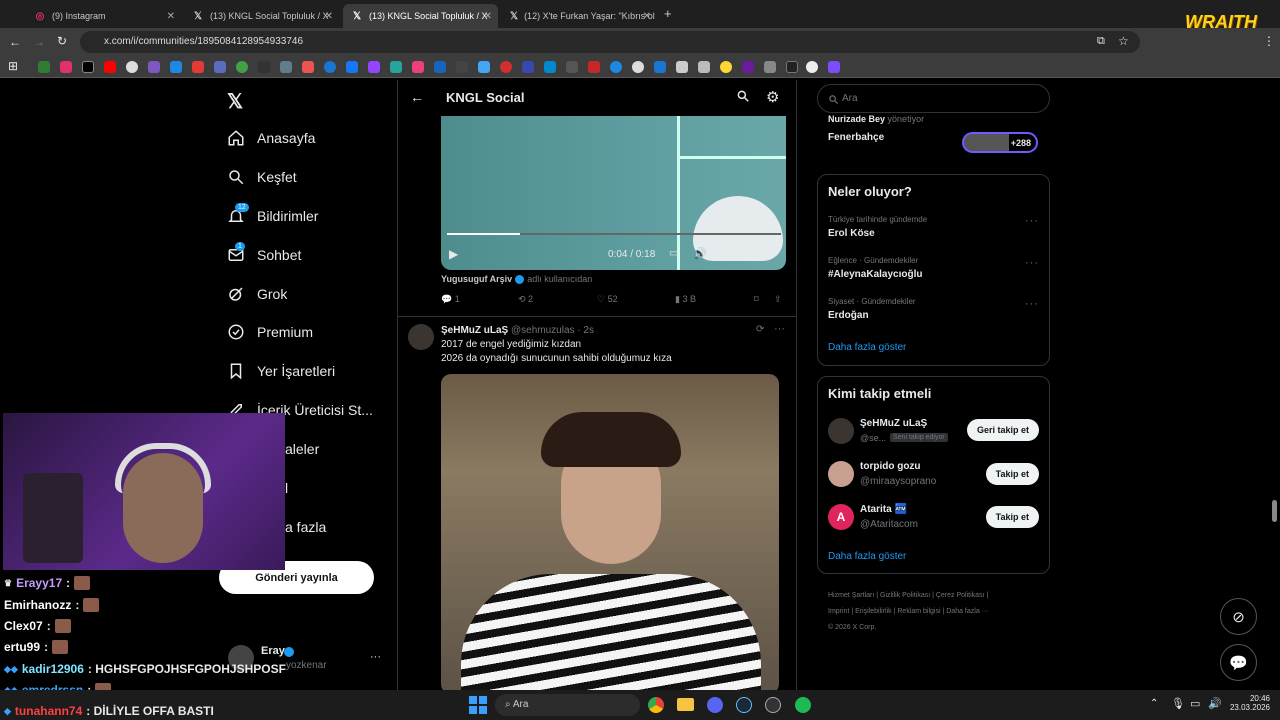  I want to click on show-more-link: Daha fazla göster, so click(867, 347).